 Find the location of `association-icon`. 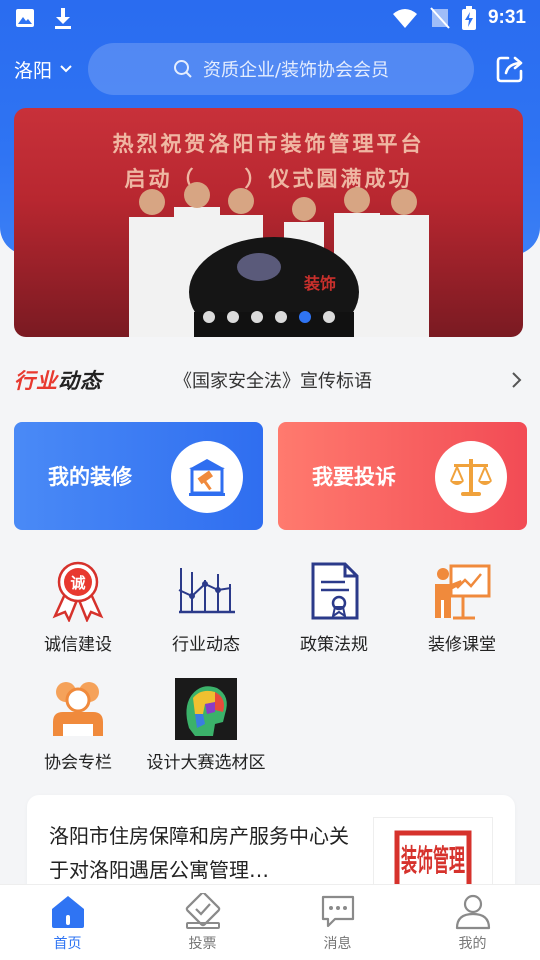

association-icon is located at coordinates (78, 709).